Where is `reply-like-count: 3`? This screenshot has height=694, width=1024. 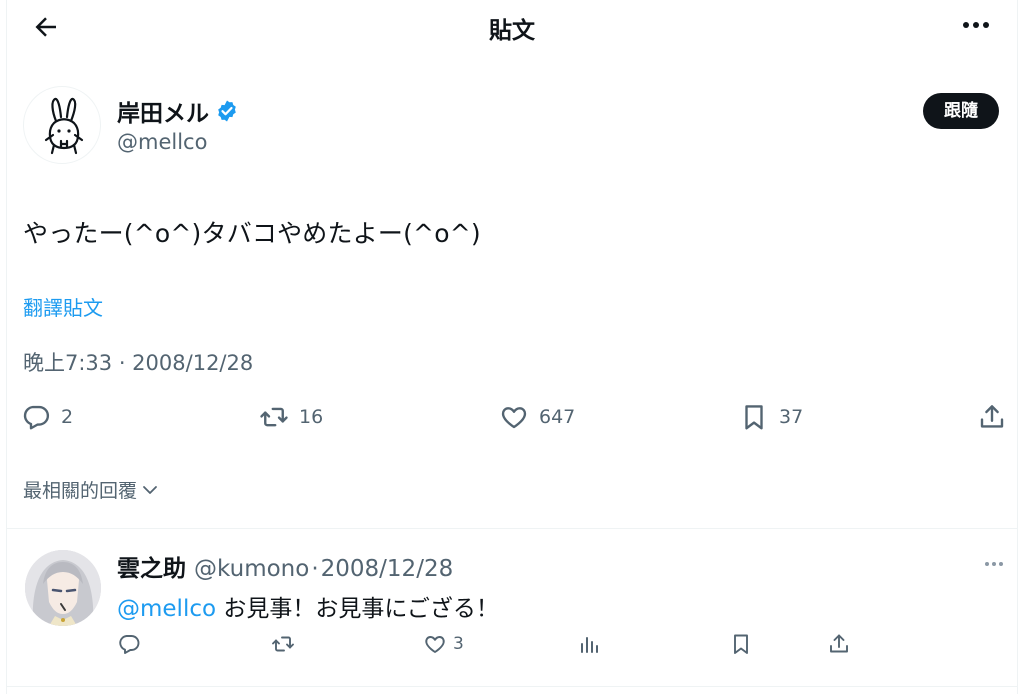 reply-like-count: 3 is located at coordinates (458, 644).